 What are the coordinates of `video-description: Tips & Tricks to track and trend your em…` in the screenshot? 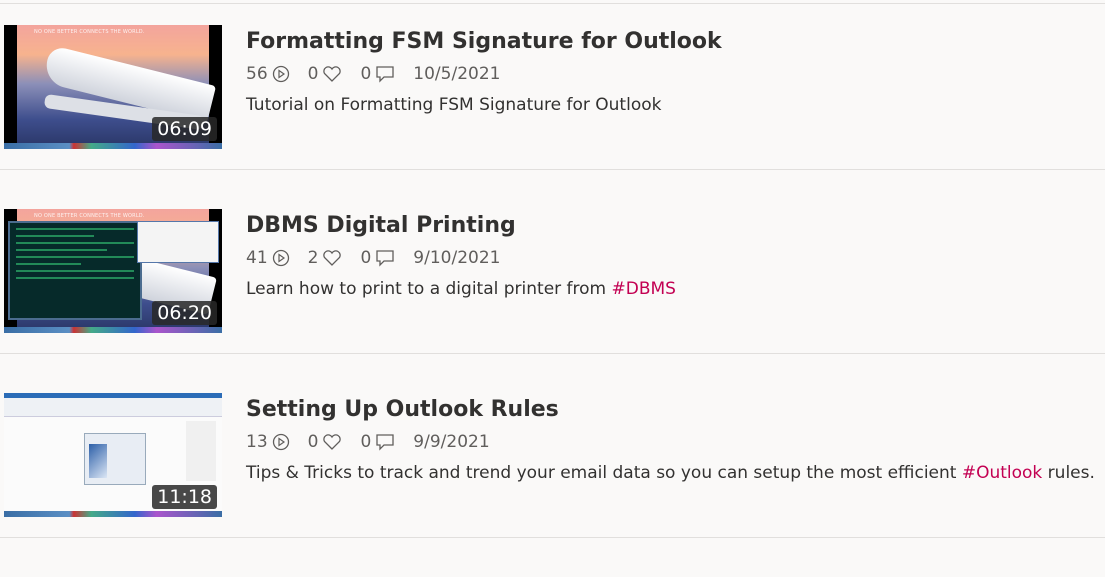 It's located at (670, 473).